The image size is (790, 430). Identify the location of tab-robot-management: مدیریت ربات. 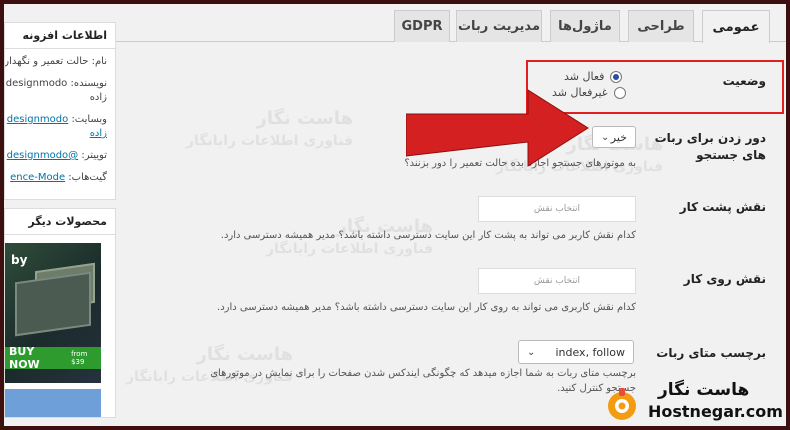
(499, 26).